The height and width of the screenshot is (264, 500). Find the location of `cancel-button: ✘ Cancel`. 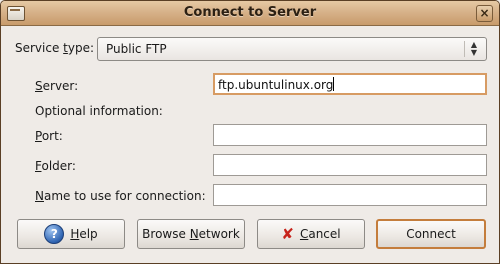

cancel-button: ✘ Cancel is located at coordinates (311, 234).